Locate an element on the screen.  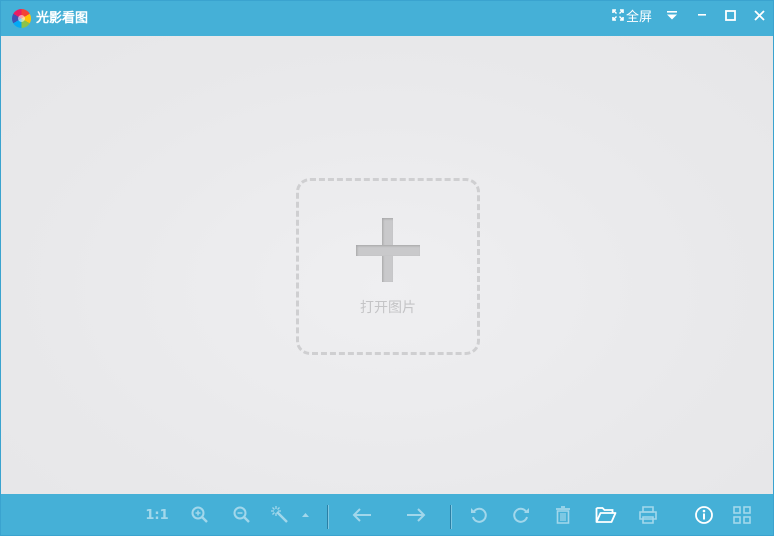
title-bar: 光影看图 全屏 is located at coordinates (387, 18).